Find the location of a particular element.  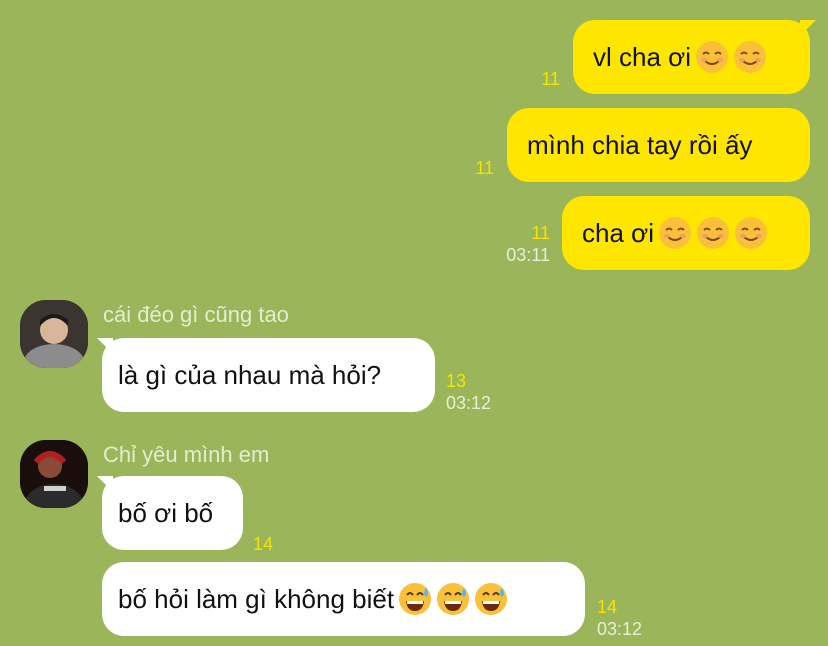

sender-name: cái đéo gì cũng tao is located at coordinates (196, 314).